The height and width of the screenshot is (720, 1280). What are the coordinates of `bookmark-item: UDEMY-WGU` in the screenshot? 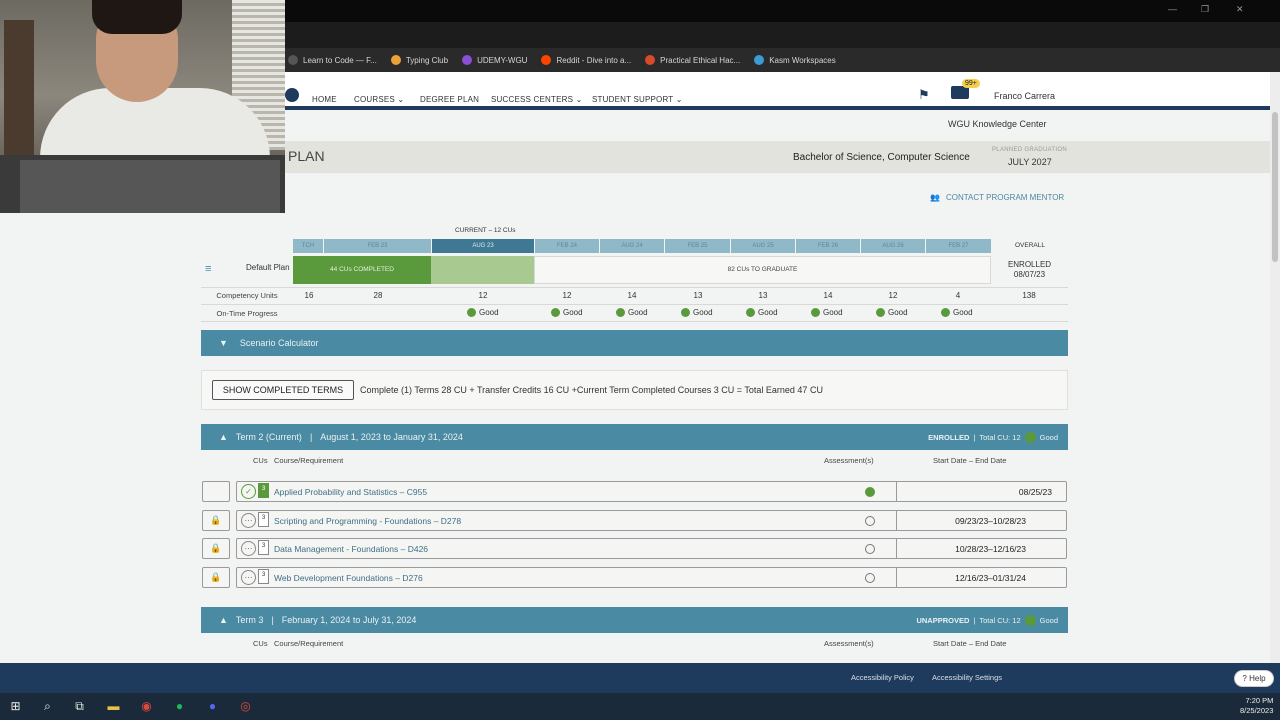 It's located at (494, 60).